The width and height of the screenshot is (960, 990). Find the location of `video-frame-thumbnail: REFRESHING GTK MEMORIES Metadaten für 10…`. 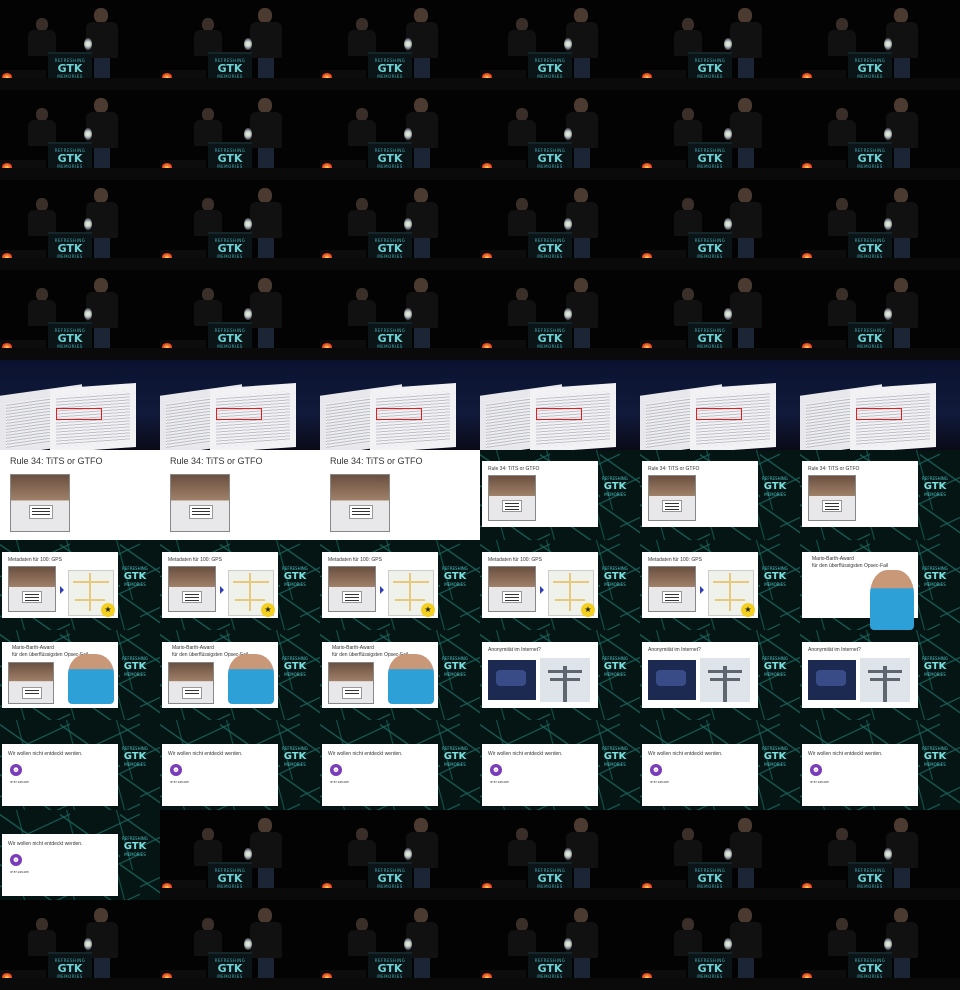

video-frame-thumbnail: REFRESHING GTK MEMORIES Metadaten für 10… is located at coordinates (400, 585).